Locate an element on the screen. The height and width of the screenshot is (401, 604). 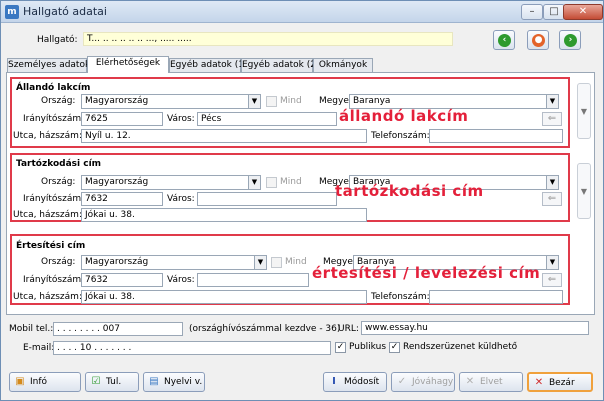
publikus-label: Publikus is located at coordinates (368, 347).